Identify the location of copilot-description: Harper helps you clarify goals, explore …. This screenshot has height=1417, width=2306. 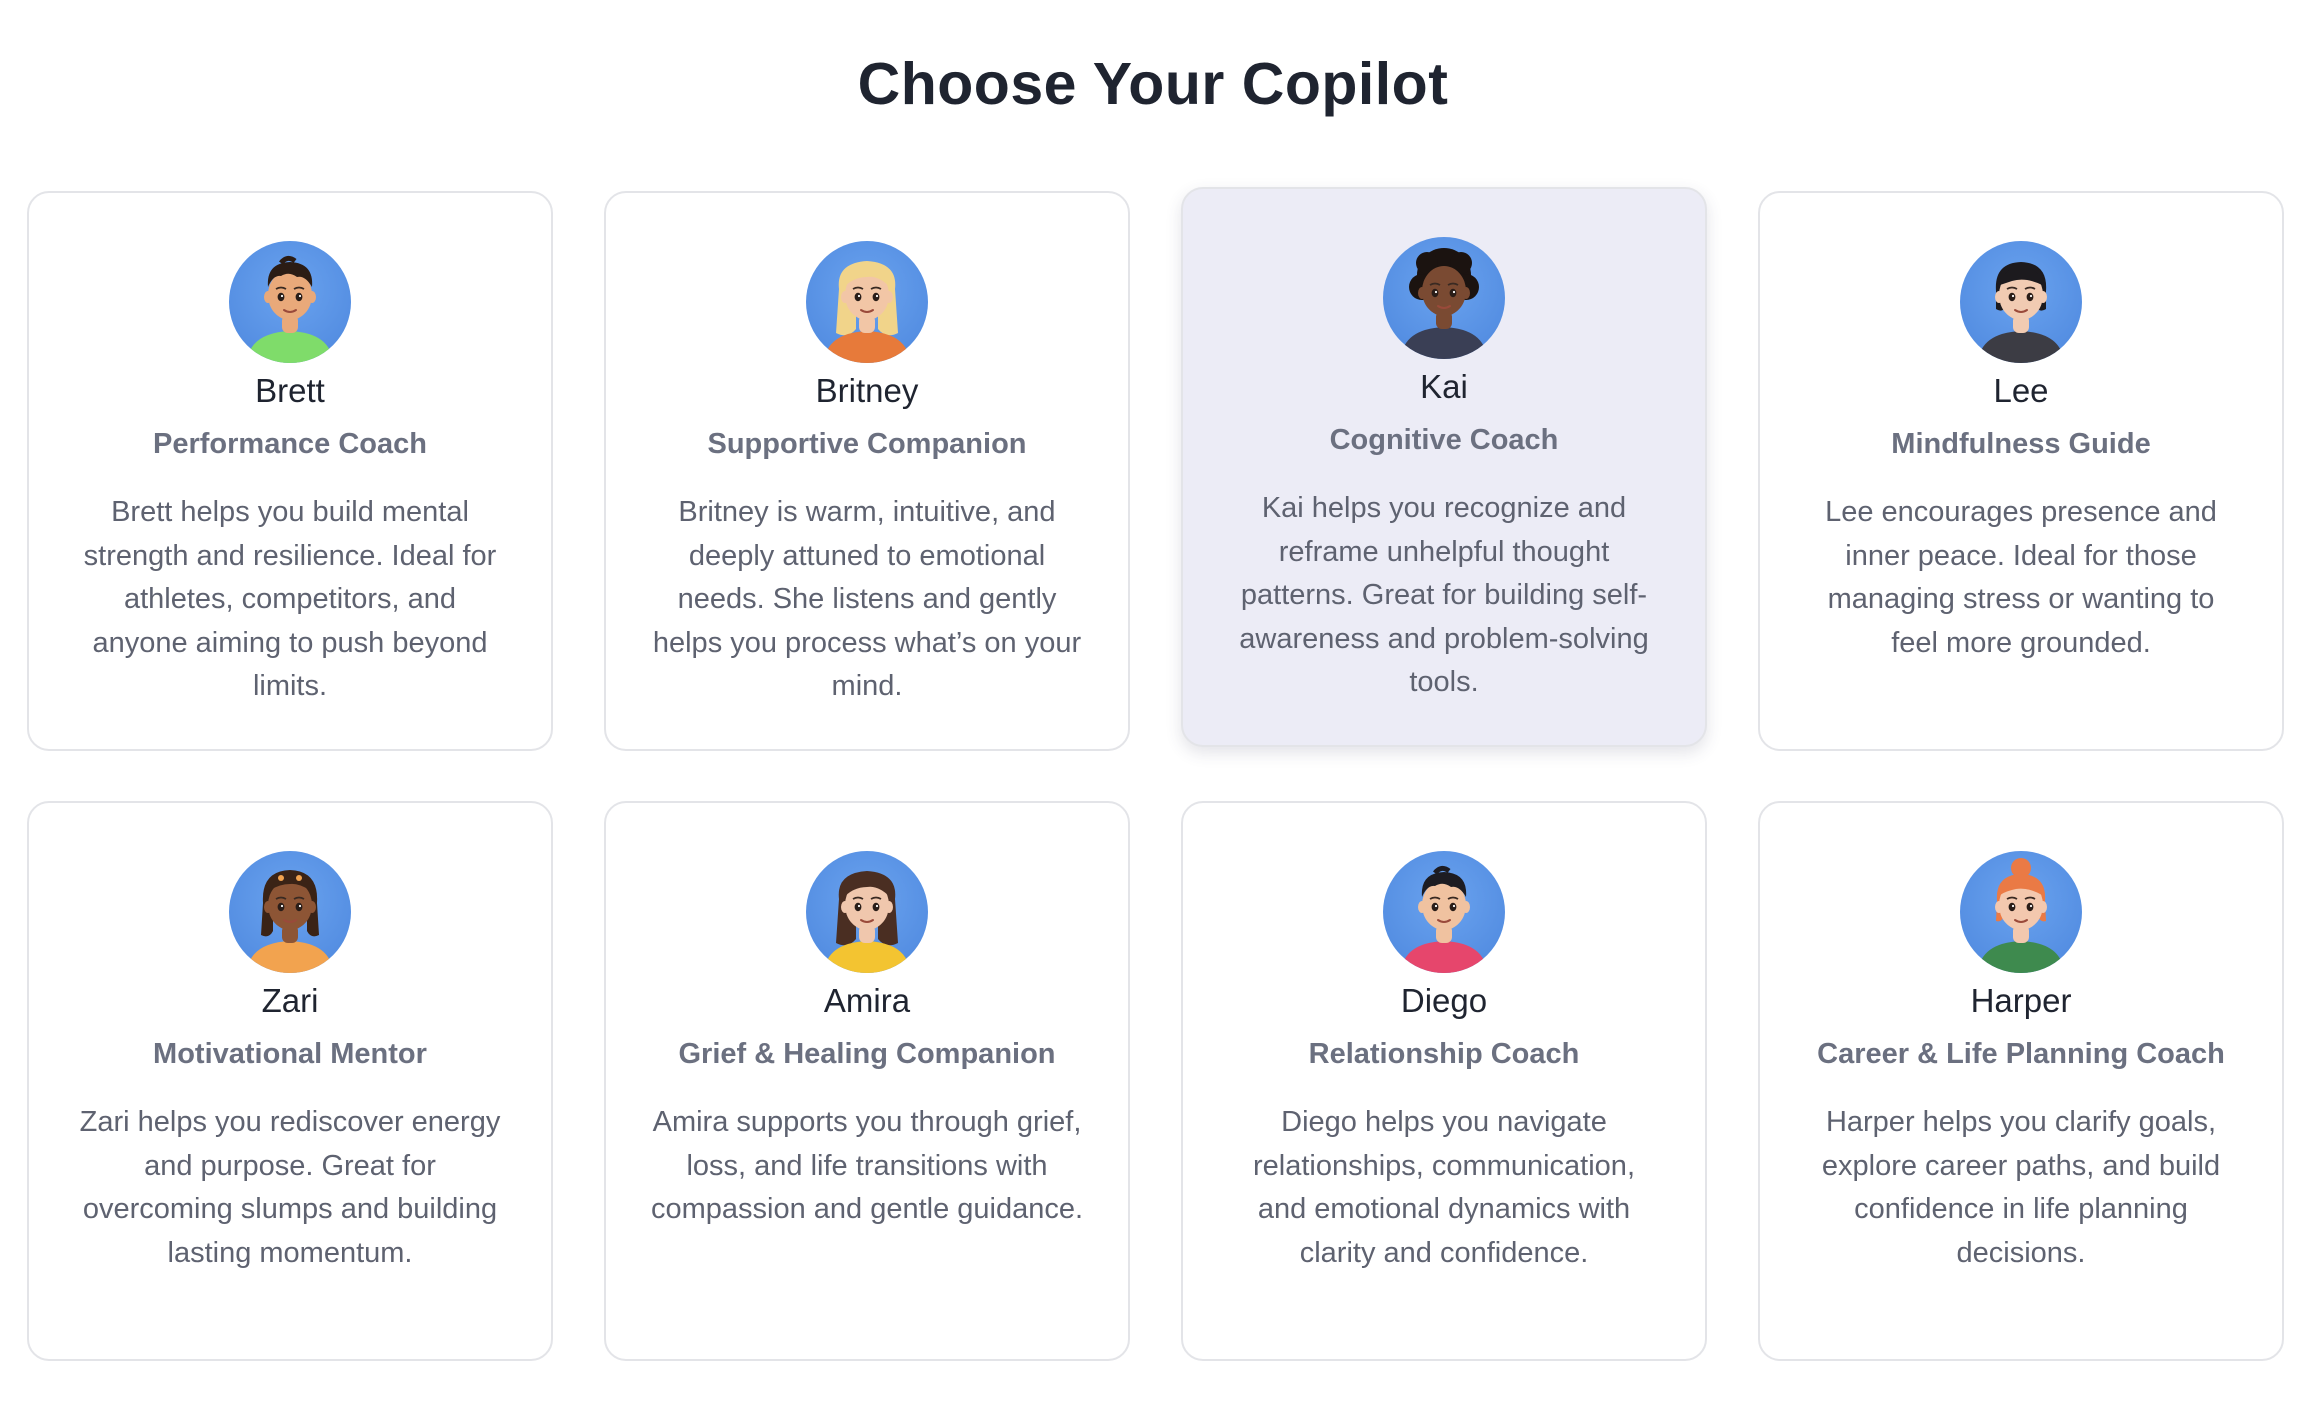
(2021, 1187).